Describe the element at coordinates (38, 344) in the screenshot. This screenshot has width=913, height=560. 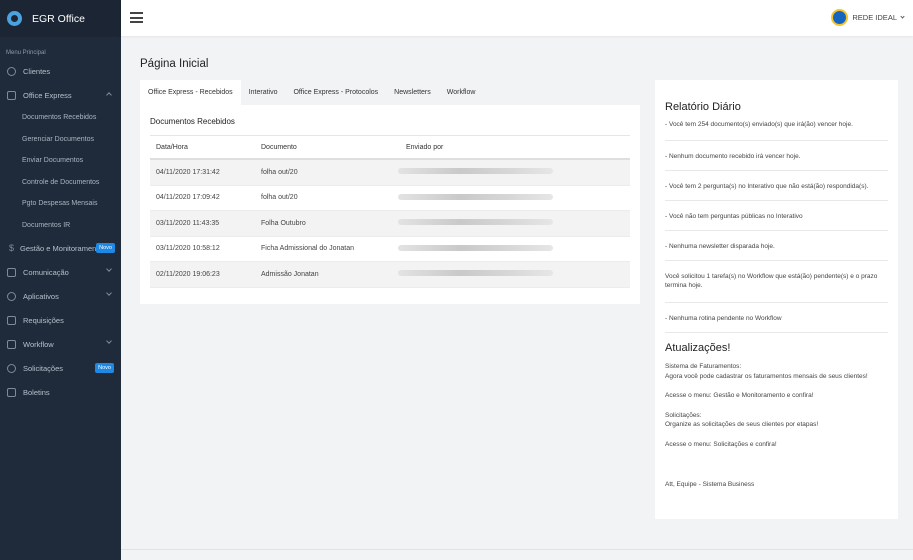
I see `sidebar-item-label: Workflow` at that location.